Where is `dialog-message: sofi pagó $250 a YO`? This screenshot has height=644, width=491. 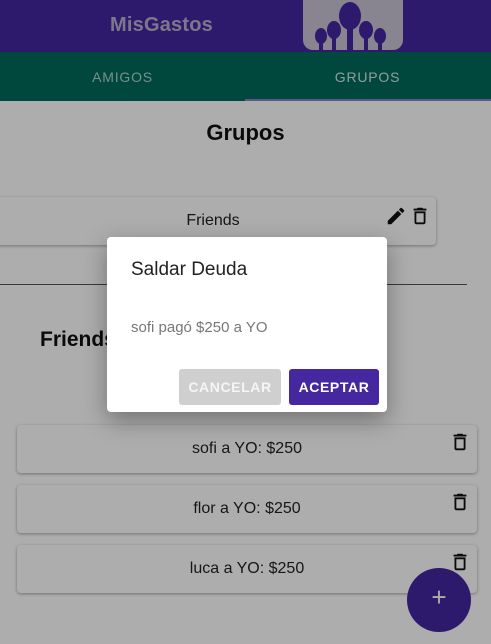 dialog-message: sofi pagó $250 a YO is located at coordinates (199, 327).